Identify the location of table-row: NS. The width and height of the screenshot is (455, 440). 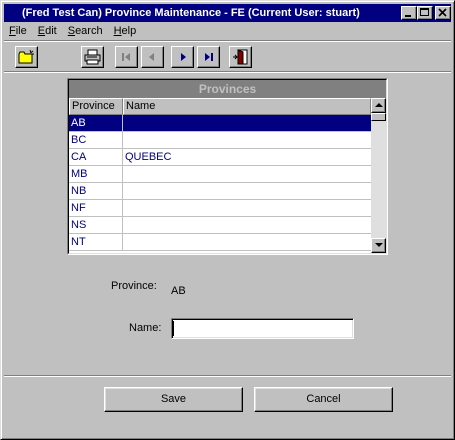
(220, 225).